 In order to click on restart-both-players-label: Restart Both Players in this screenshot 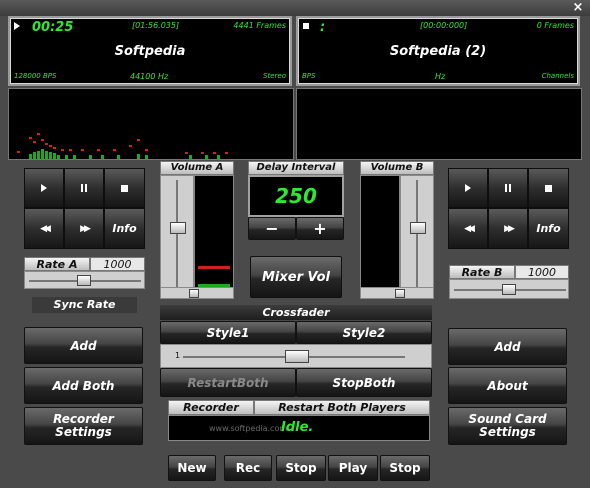, I will do `click(342, 407)`.